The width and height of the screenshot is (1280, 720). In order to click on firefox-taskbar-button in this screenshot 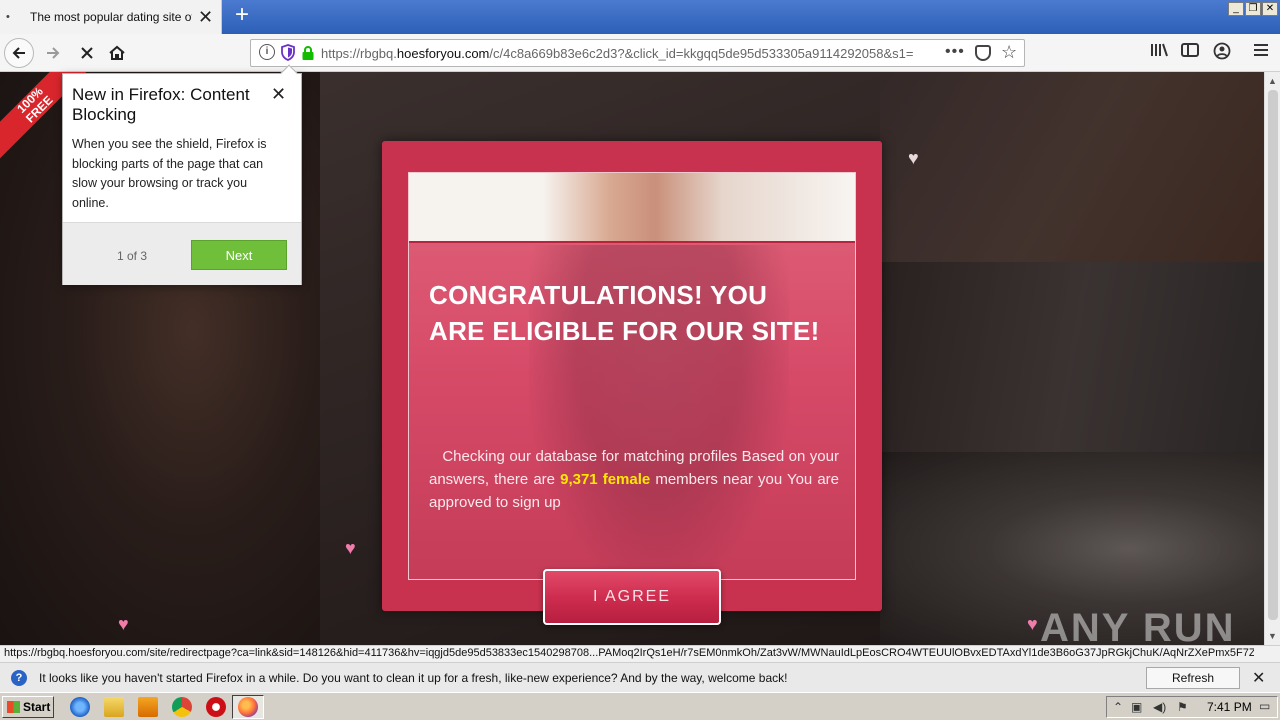, I will do `click(248, 707)`.